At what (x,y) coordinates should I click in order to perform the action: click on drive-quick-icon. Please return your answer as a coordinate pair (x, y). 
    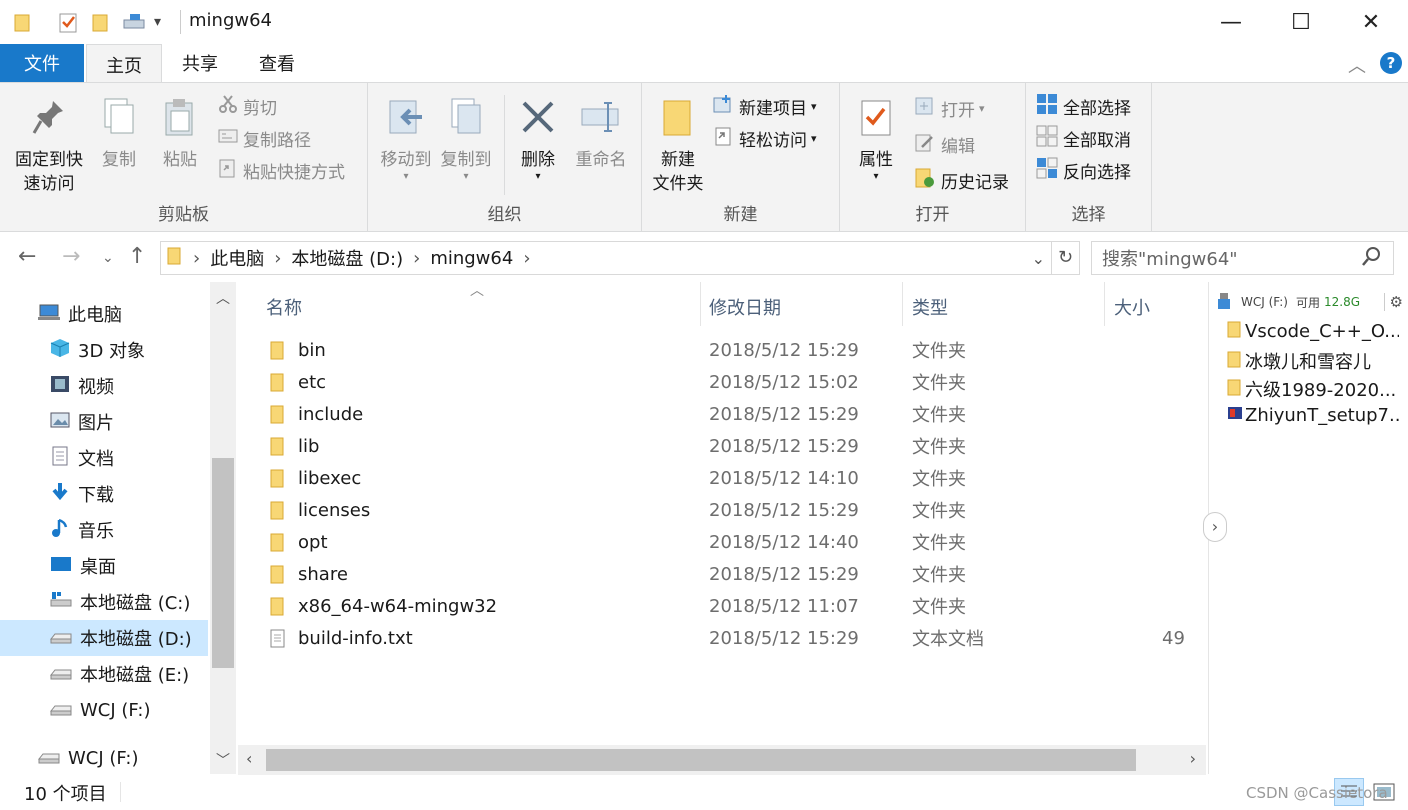
    Looking at the image, I should click on (135, 24).